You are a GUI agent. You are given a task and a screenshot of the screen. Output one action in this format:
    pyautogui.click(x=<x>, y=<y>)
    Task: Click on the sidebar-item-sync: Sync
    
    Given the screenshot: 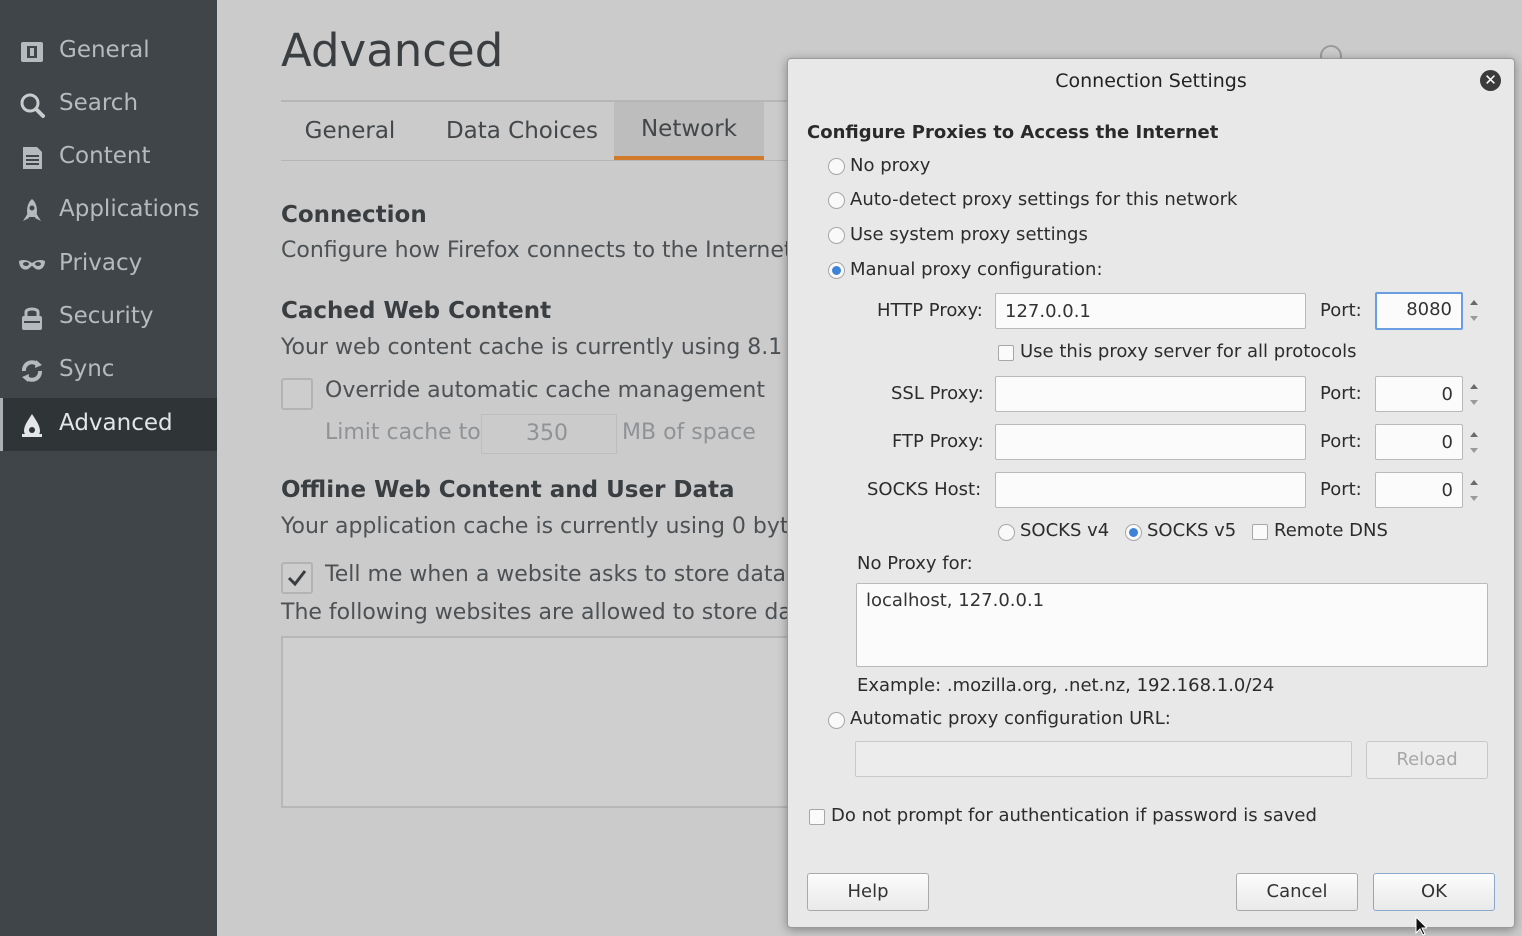 What is the action you would take?
    pyautogui.click(x=108, y=370)
    